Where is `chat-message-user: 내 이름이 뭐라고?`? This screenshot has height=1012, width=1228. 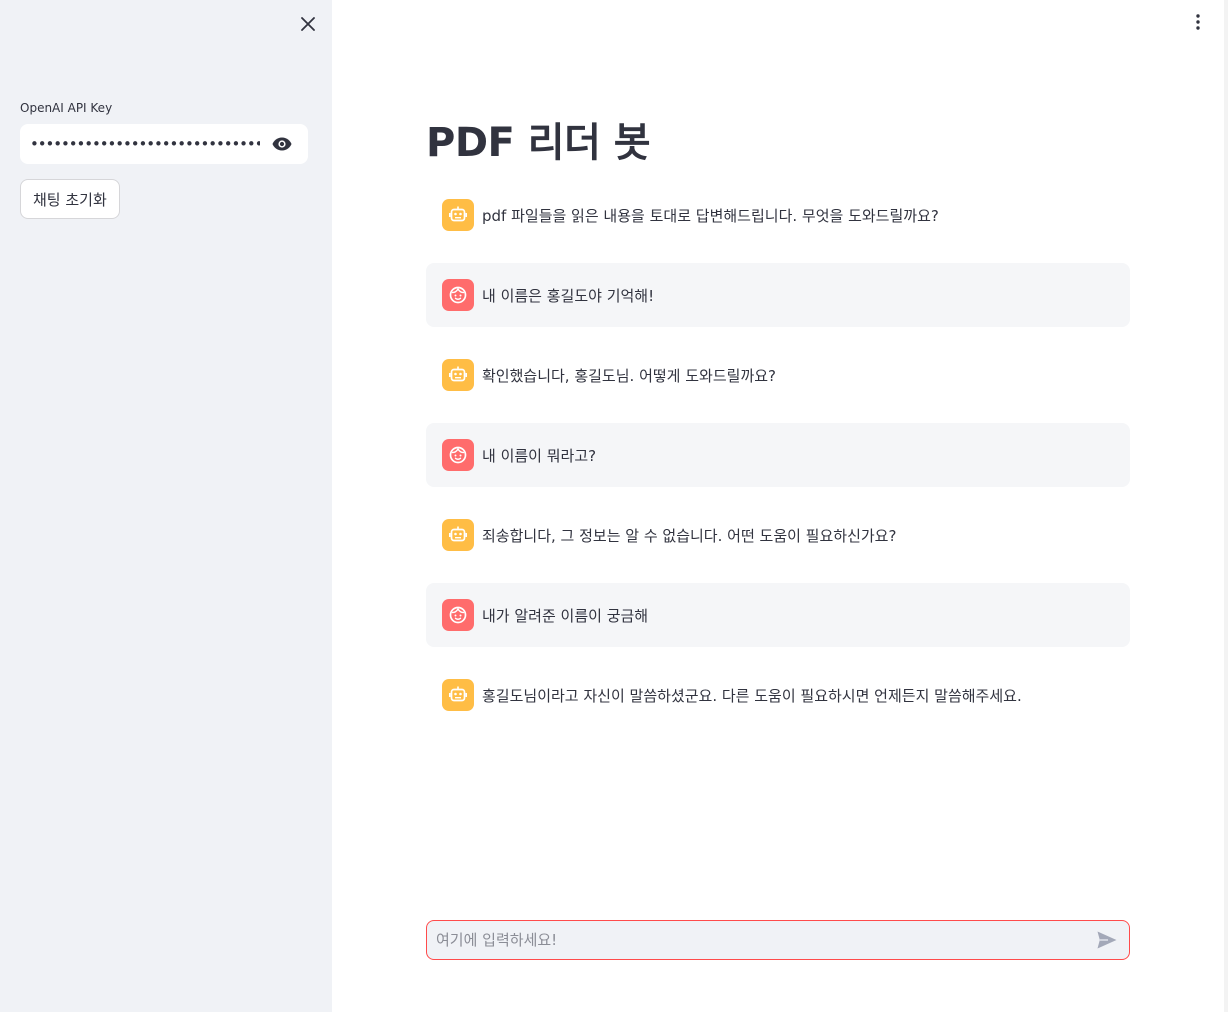
chat-message-user: 내 이름이 뭐라고? is located at coordinates (778, 455).